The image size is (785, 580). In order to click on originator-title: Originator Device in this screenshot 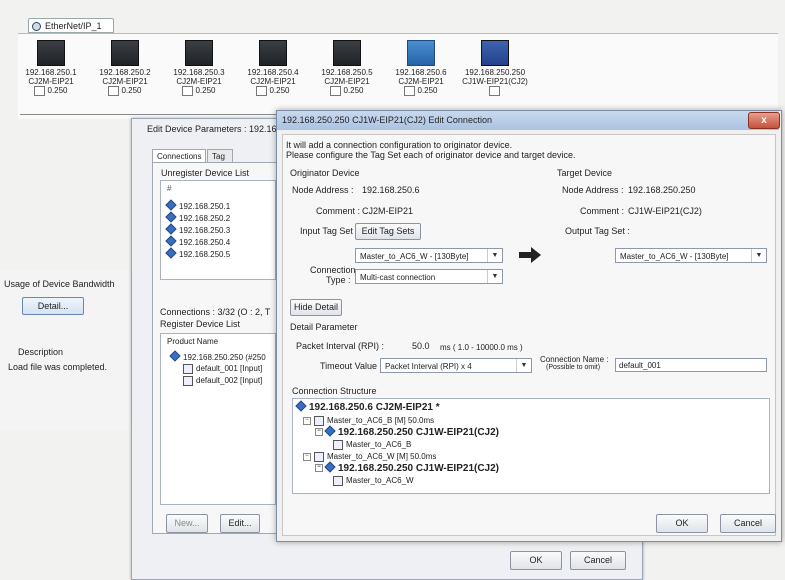, I will do `click(325, 173)`.